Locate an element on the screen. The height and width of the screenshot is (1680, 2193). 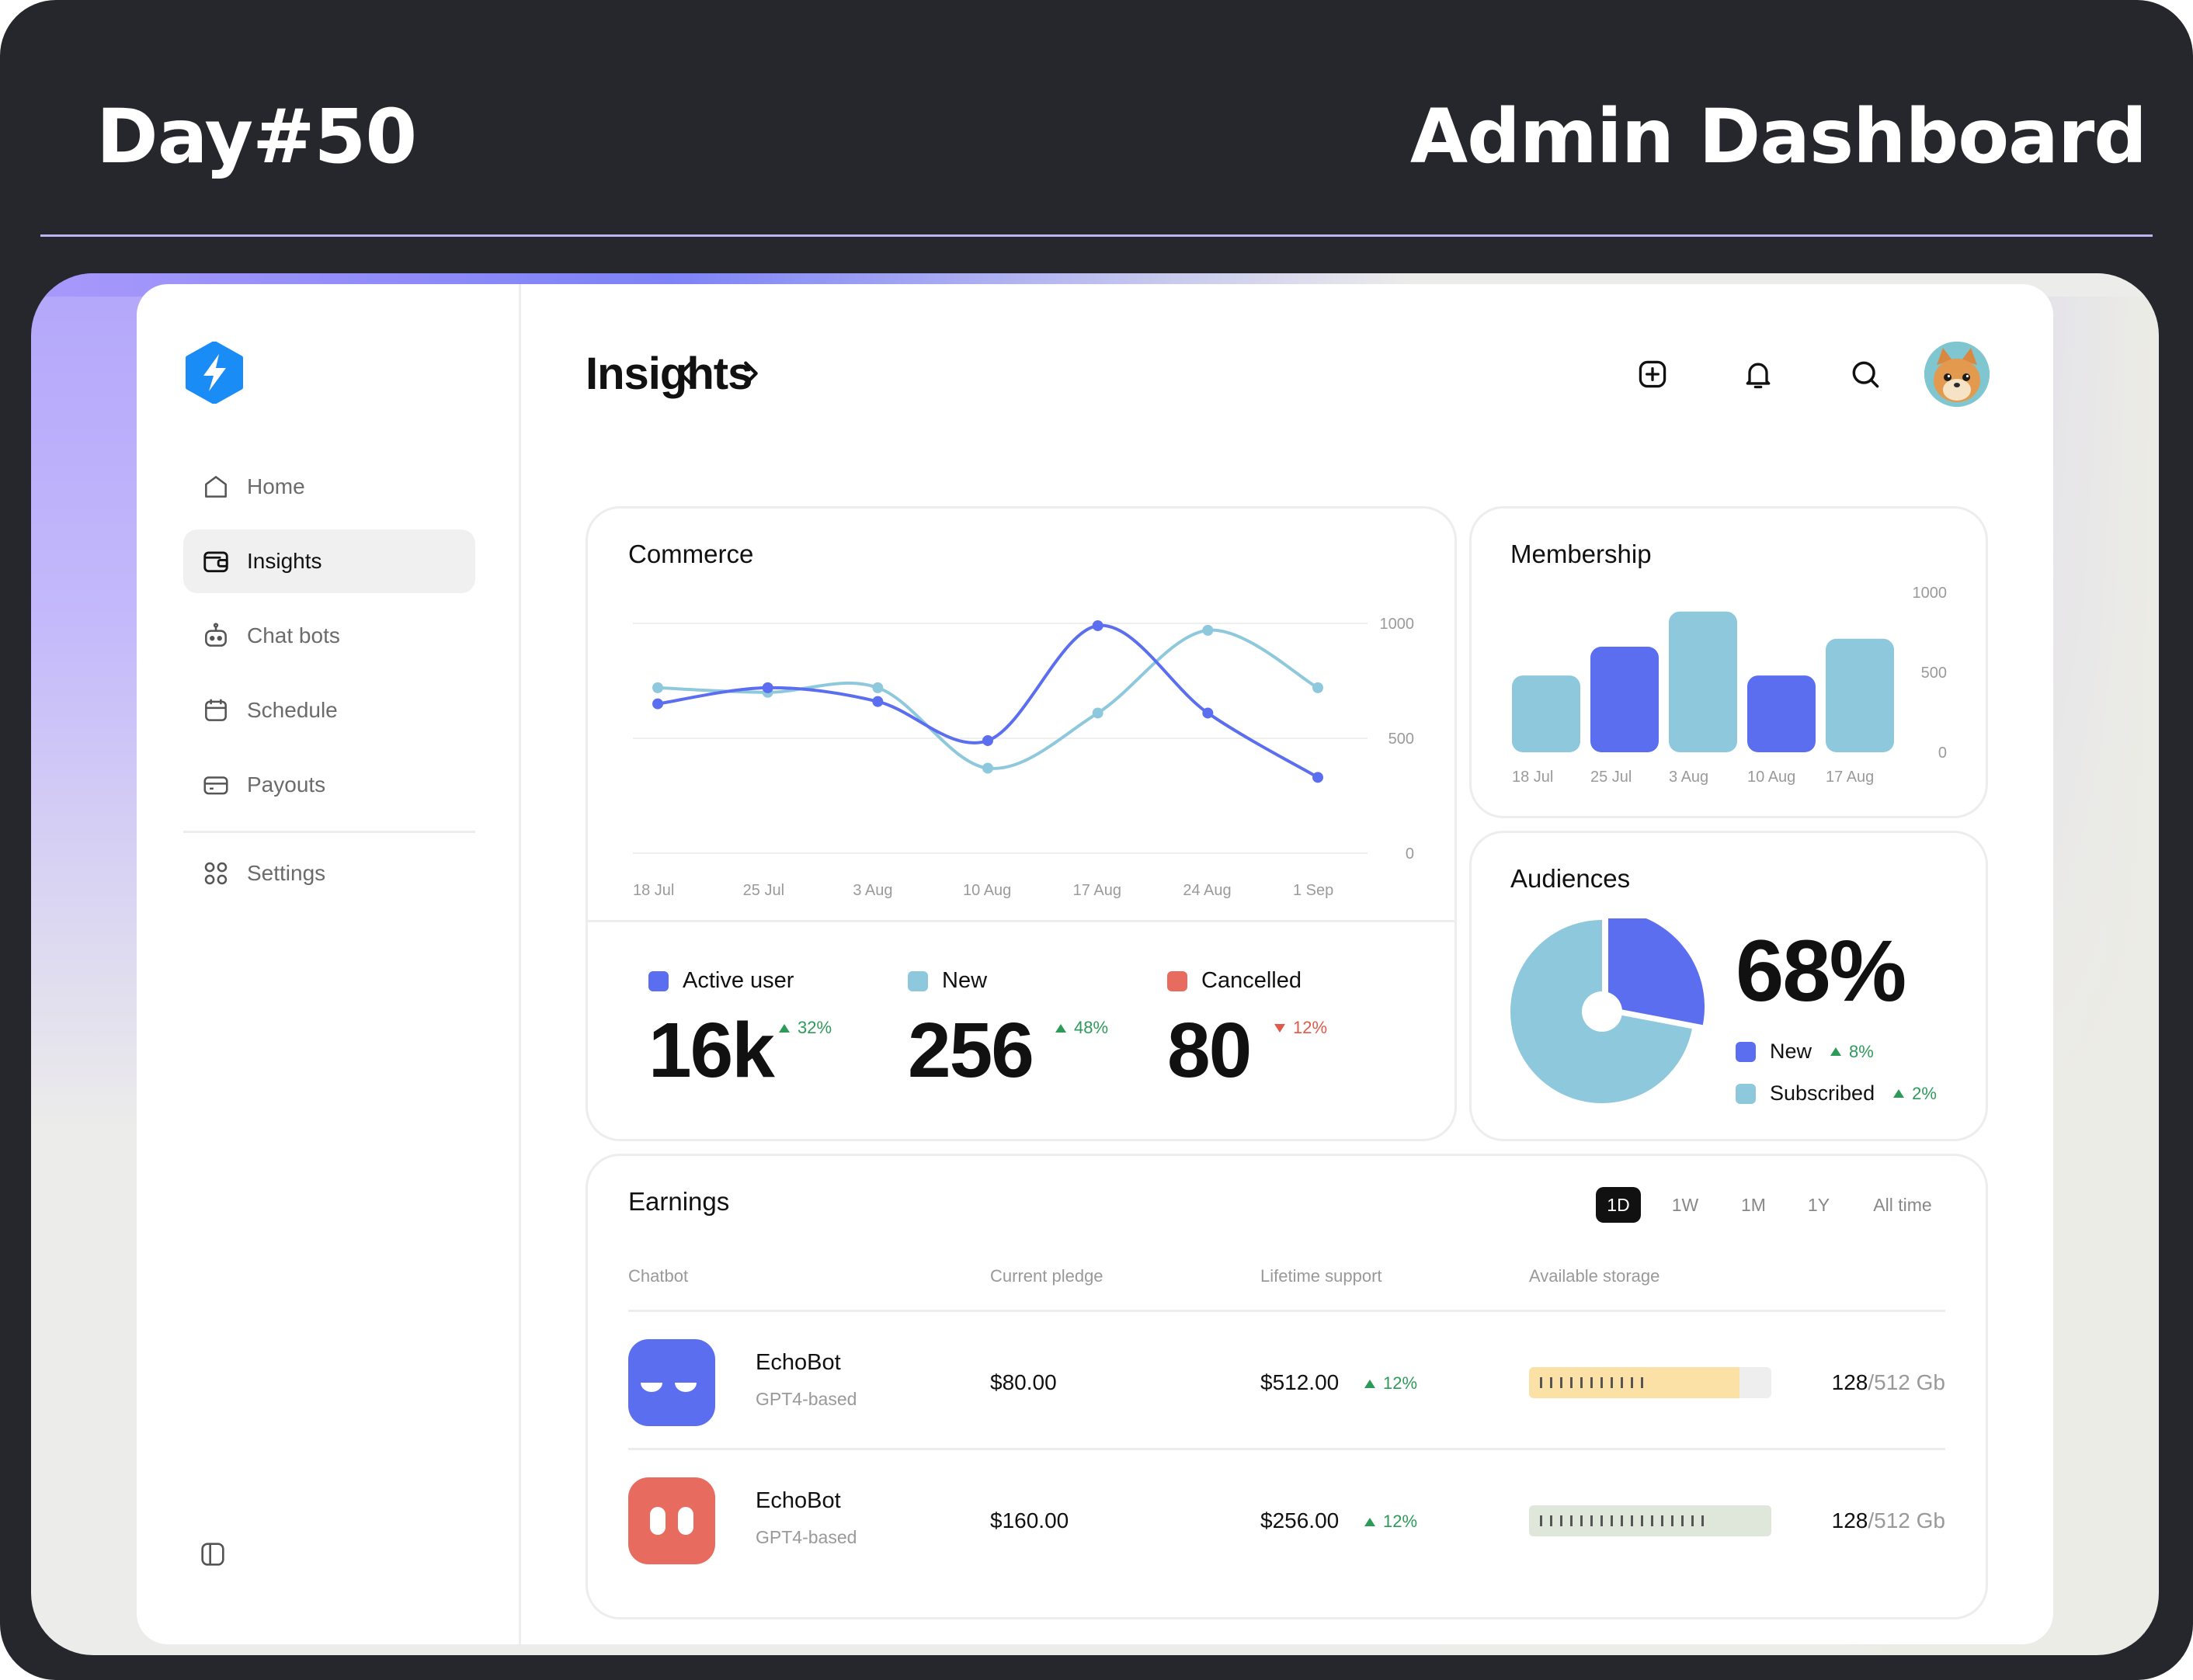
chevron-left-icon is located at coordinates (686, 373).